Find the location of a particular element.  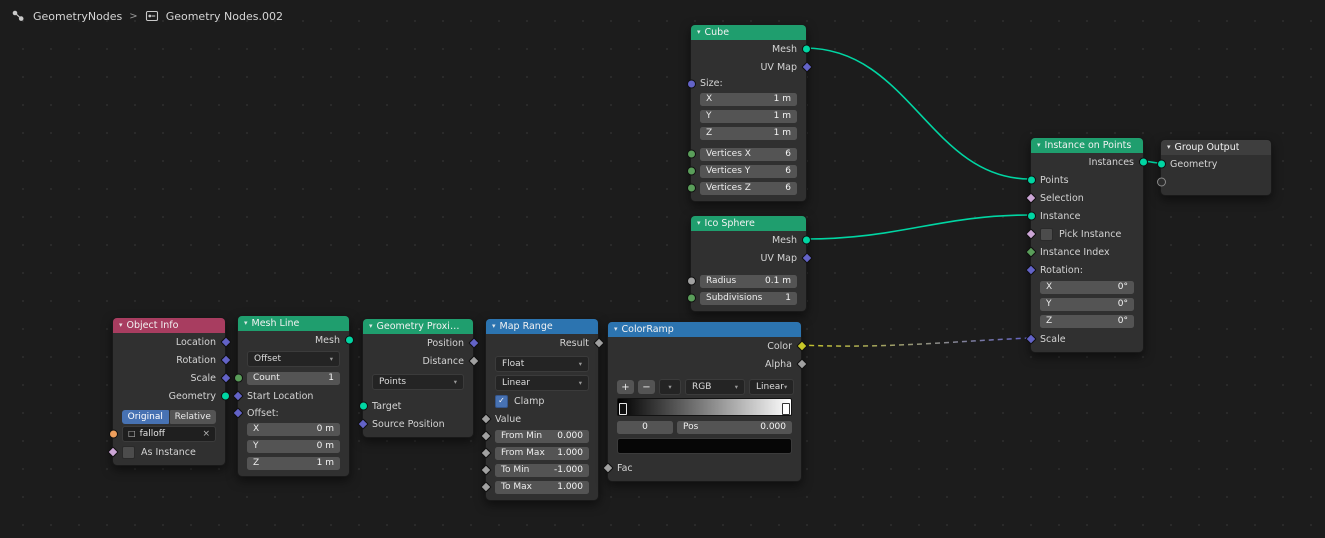

data-type-dropdown: Float ▾ is located at coordinates (542, 364).